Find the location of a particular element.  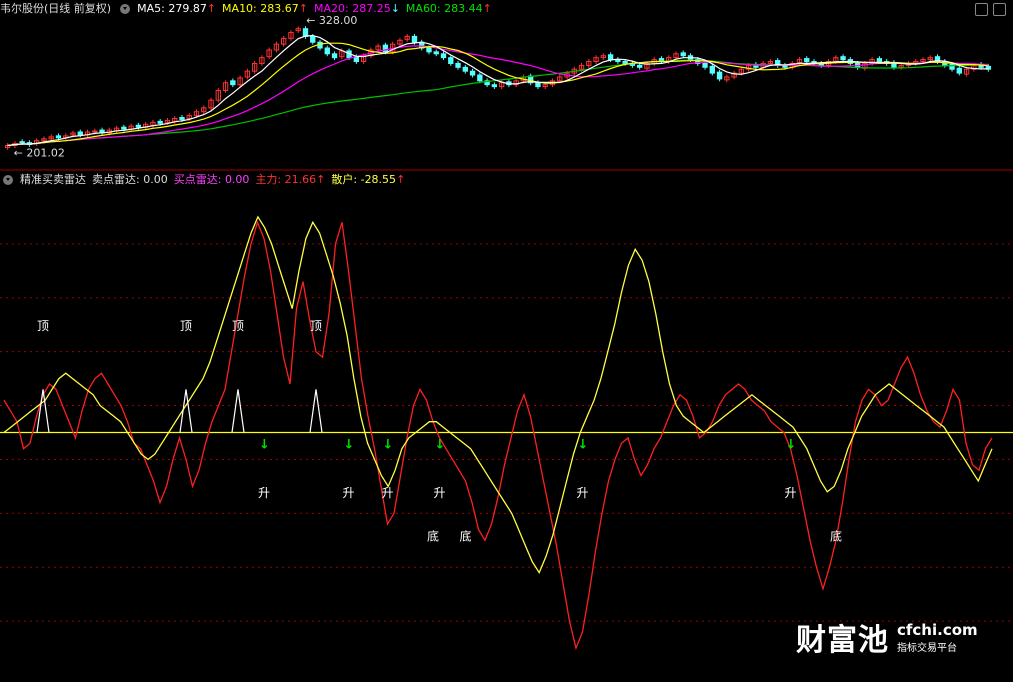

ma5-readout: MA5: 279.87↑ is located at coordinates (177, 8).